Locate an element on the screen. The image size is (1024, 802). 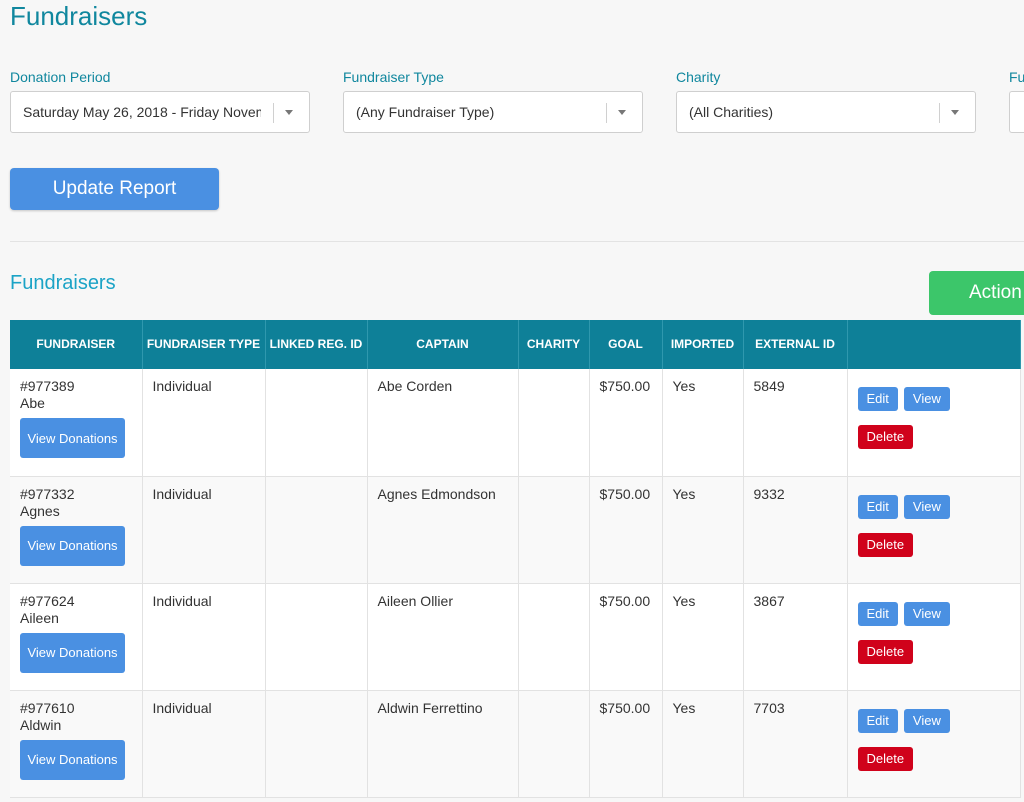
filter-fourth: Fu is located at coordinates (1016, 100).